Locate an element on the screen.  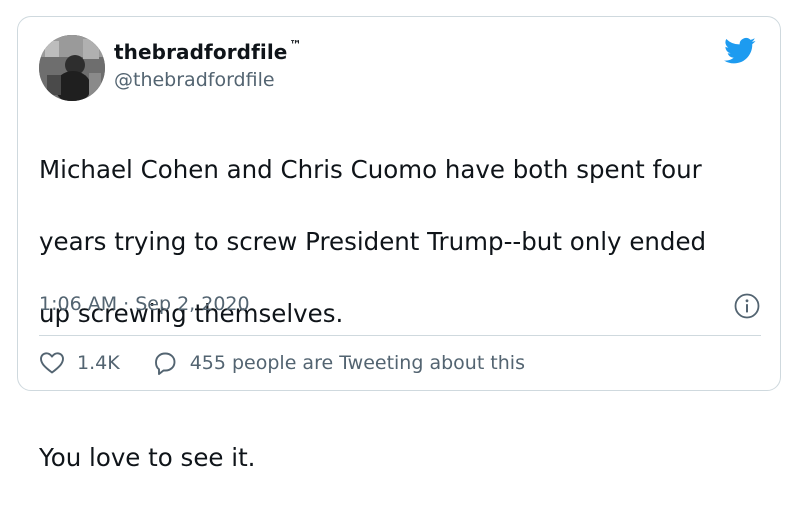
like-button: 1.4K is located at coordinates (79, 363).